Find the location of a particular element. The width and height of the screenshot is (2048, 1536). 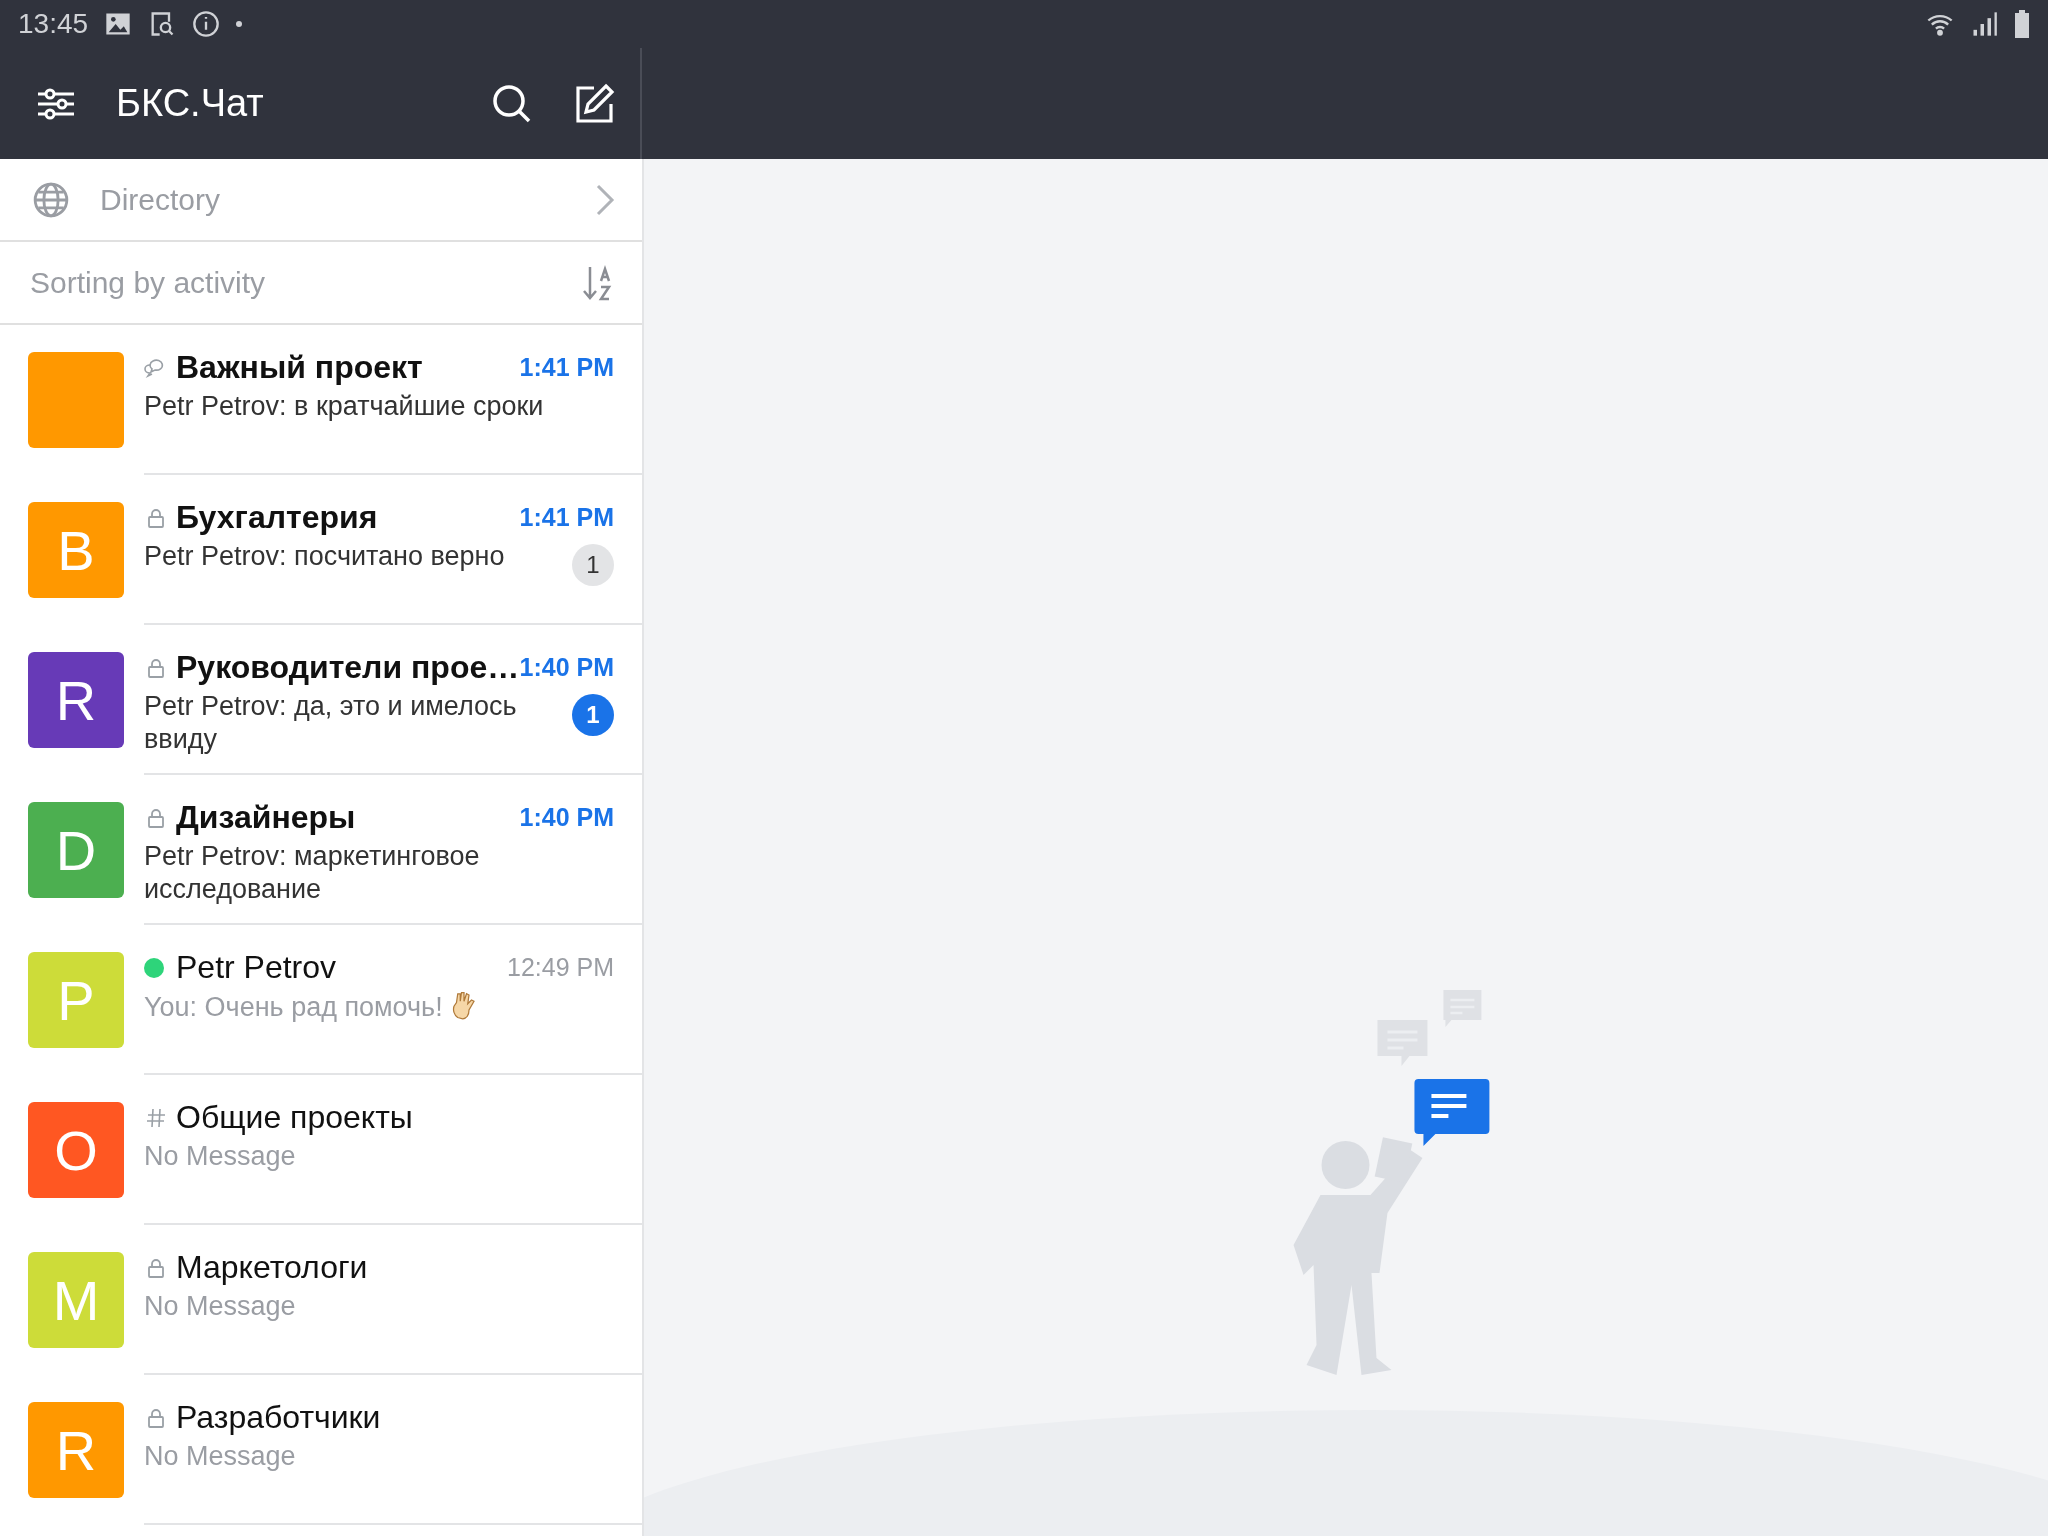

sorting-label: Sorting by activity is located at coordinates (148, 282).